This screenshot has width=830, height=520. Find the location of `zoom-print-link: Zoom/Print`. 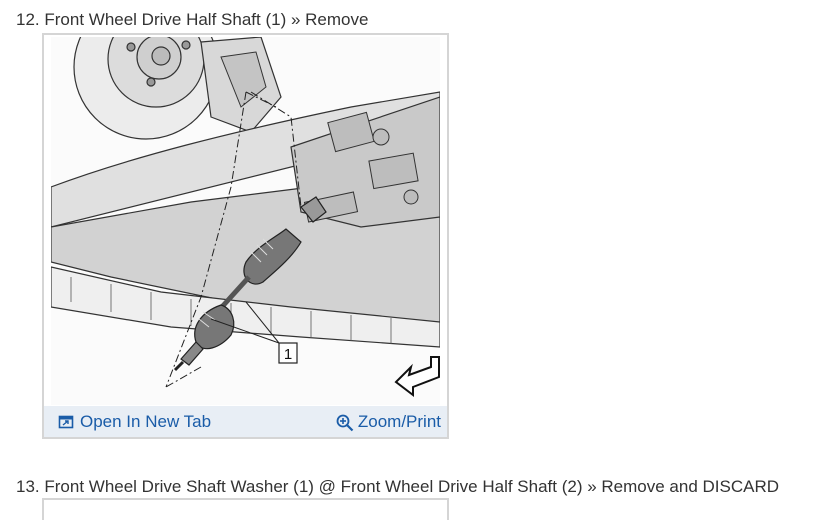

zoom-print-link: Zoom/Print is located at coordinates (388, 422).